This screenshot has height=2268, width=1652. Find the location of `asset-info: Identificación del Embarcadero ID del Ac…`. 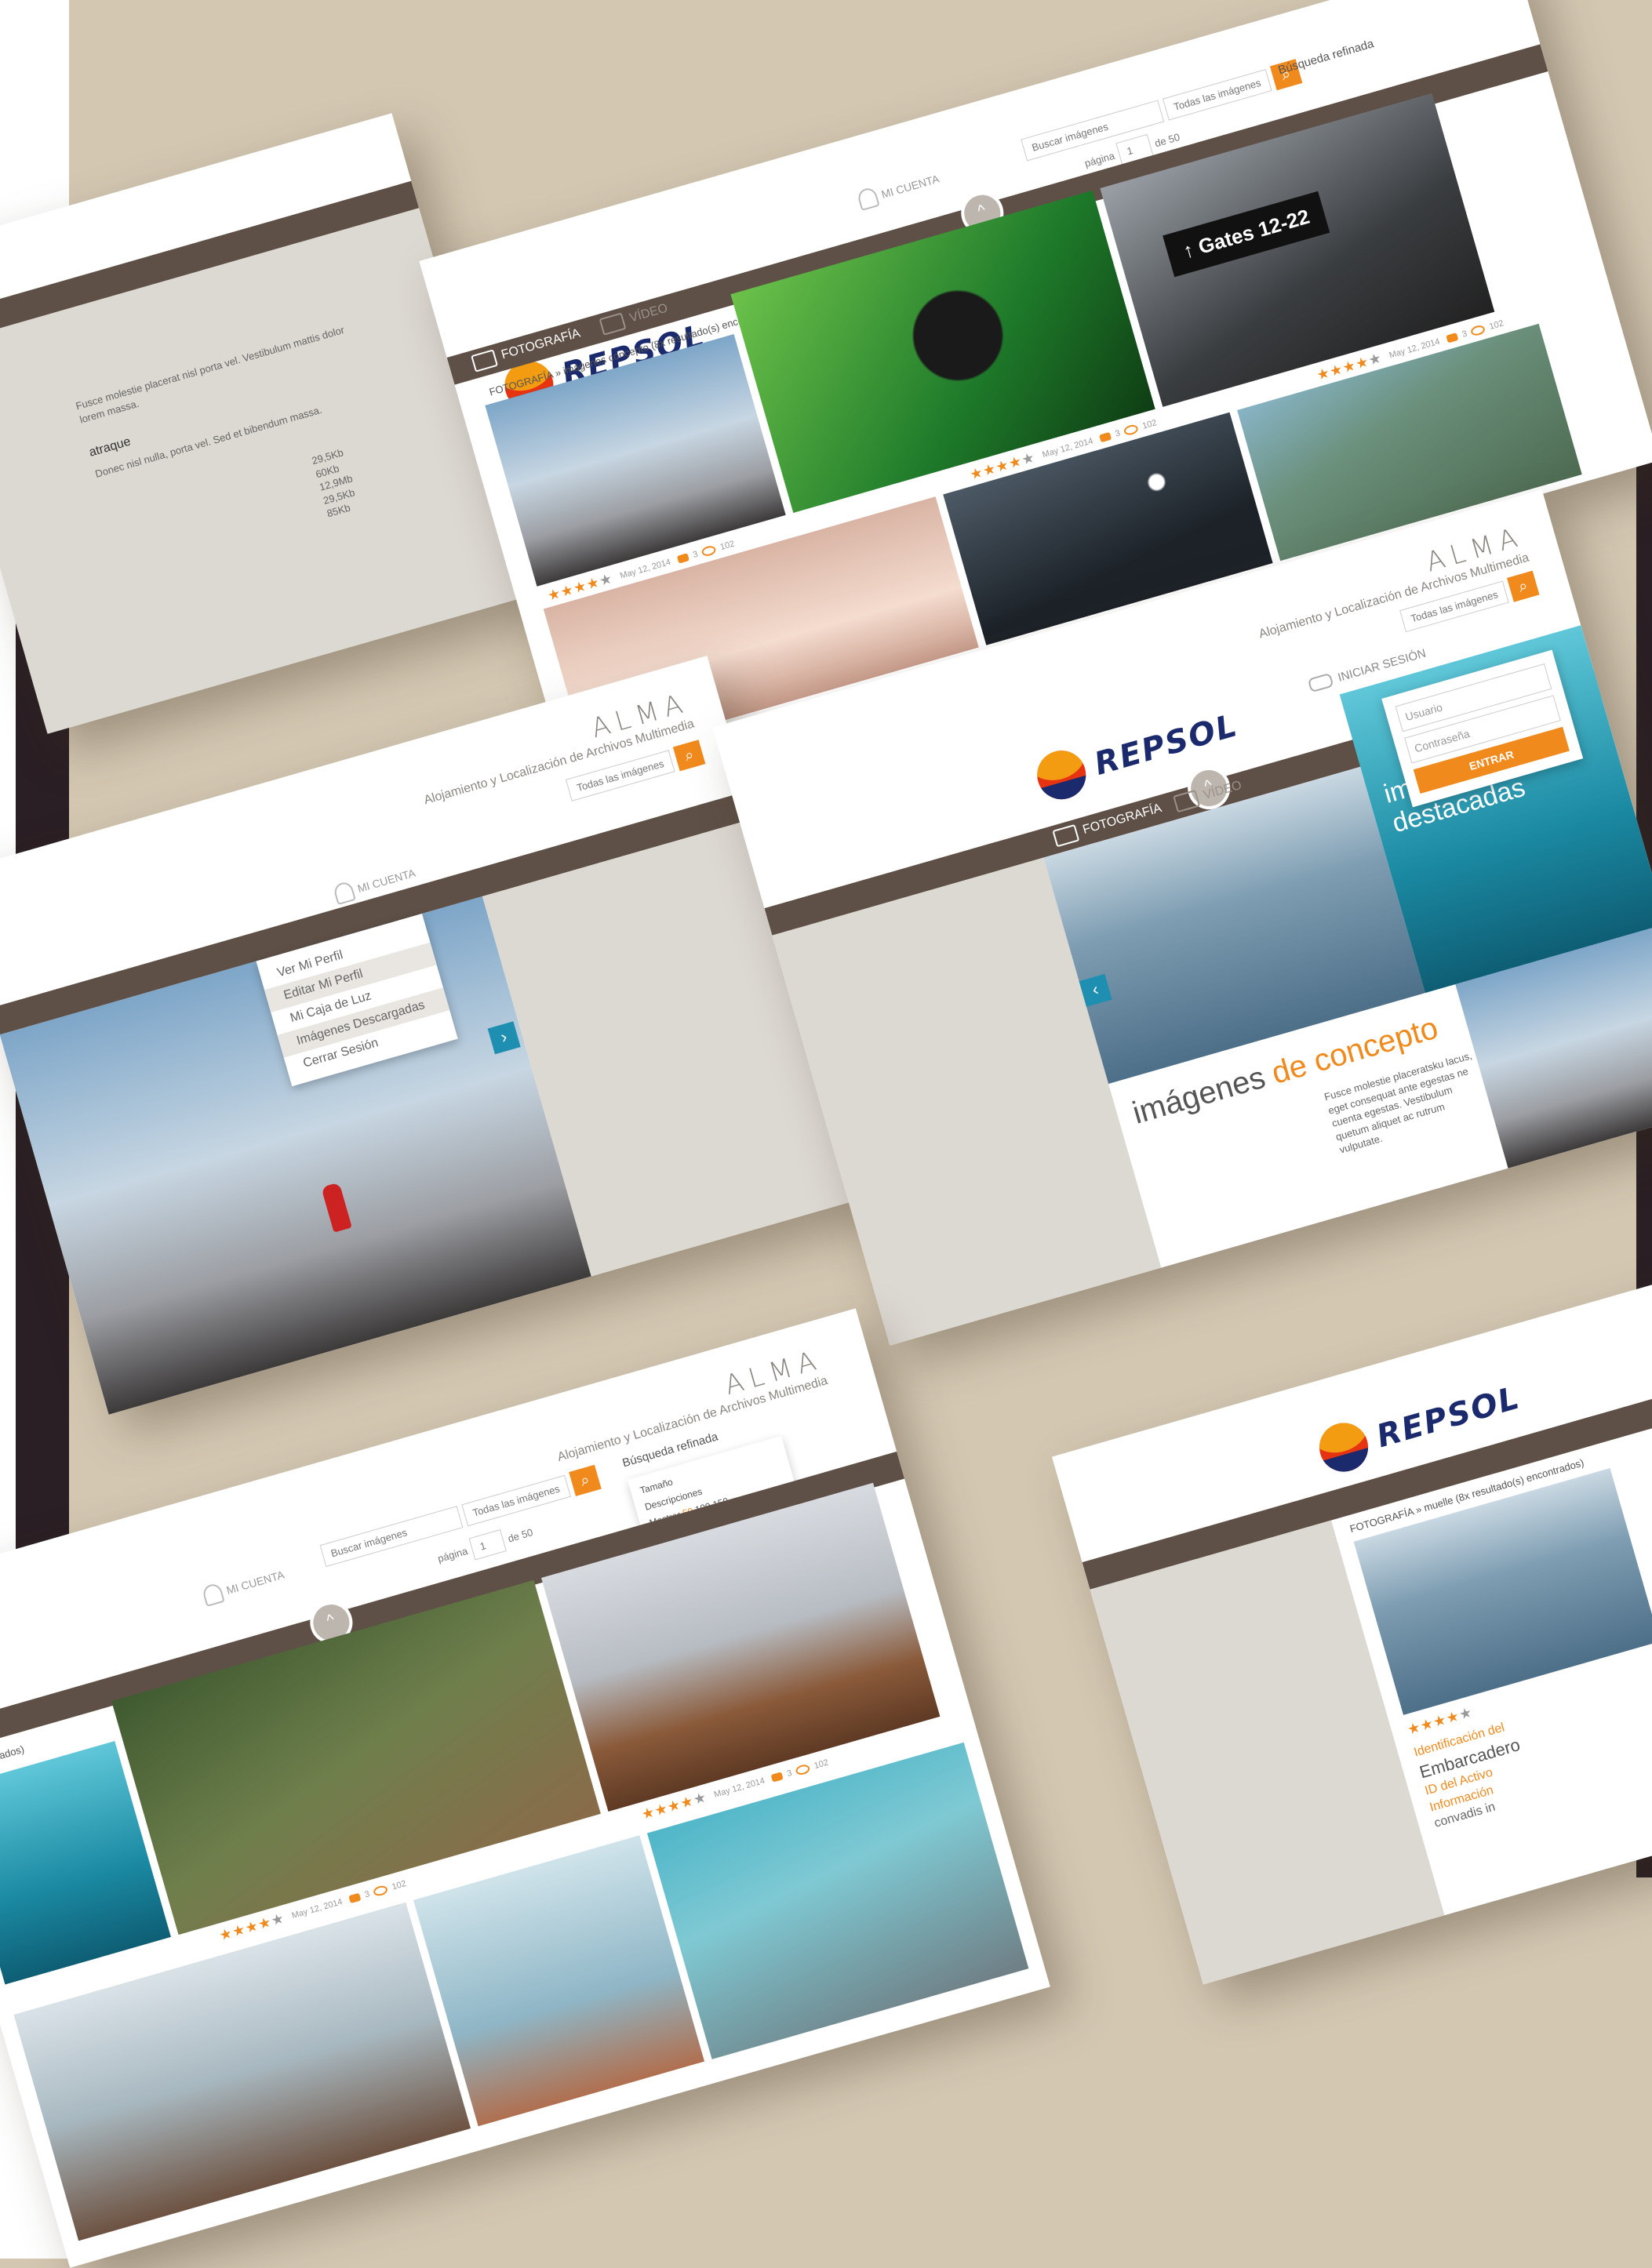

asset-info: Identificación del Embarcadero ID del Ac… is located at coordinates (1532, 1757).